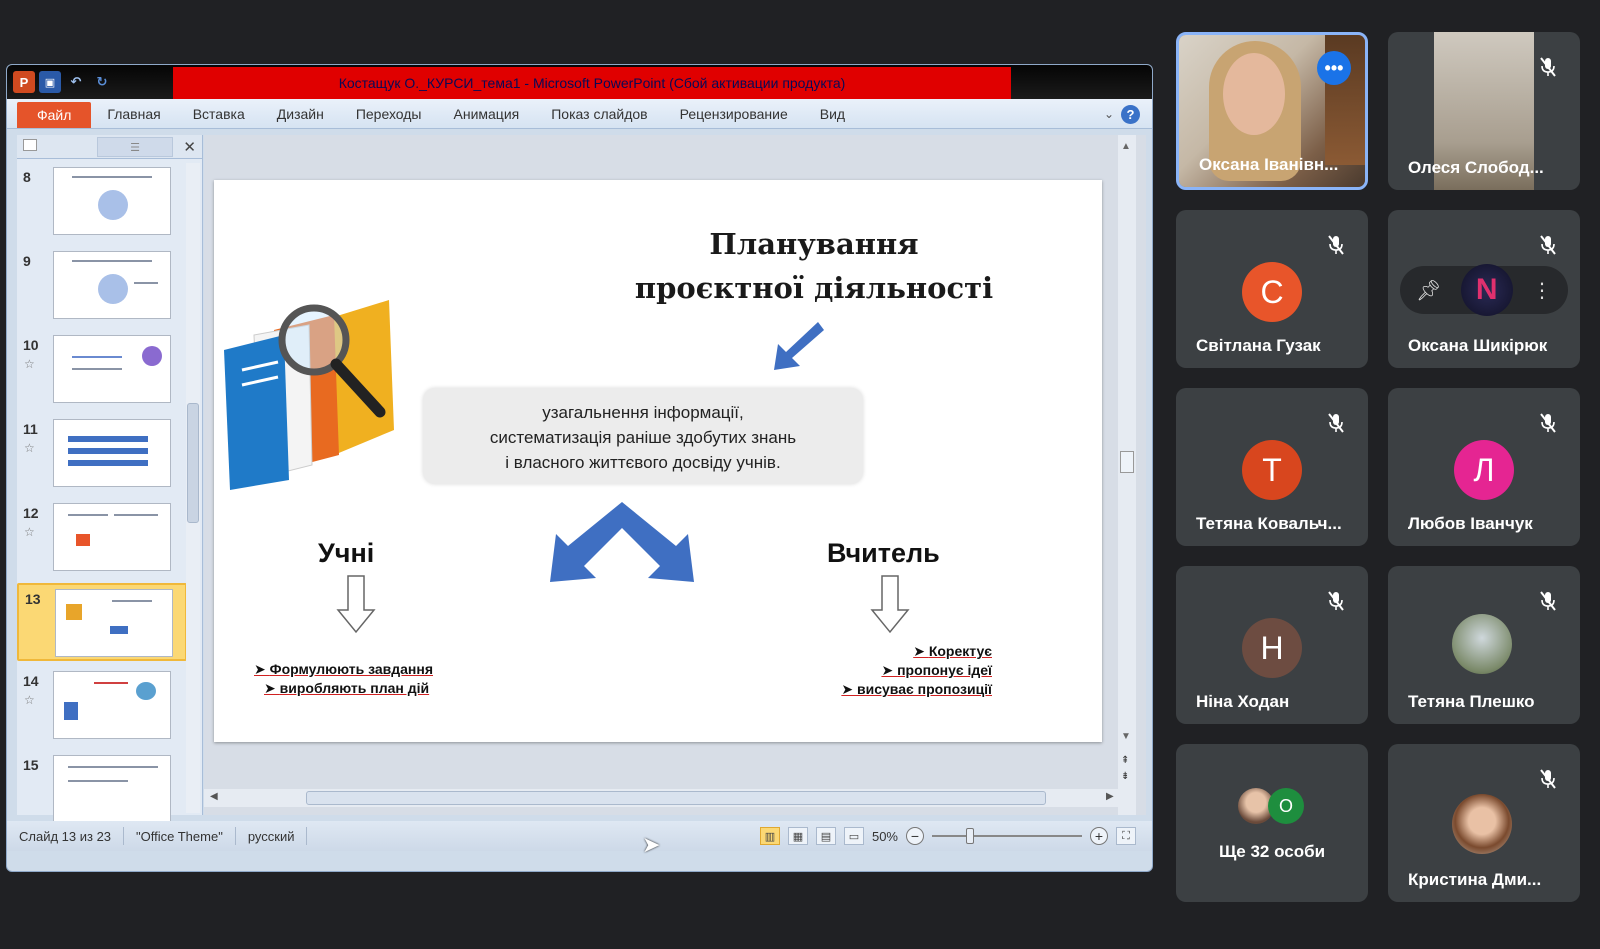 This screenshot has height=949, width=1600. What do you see at coordinates (356, 604) in the screenshot?
I see `arrow-down-outline-icon` at bounding box center [356, 604].